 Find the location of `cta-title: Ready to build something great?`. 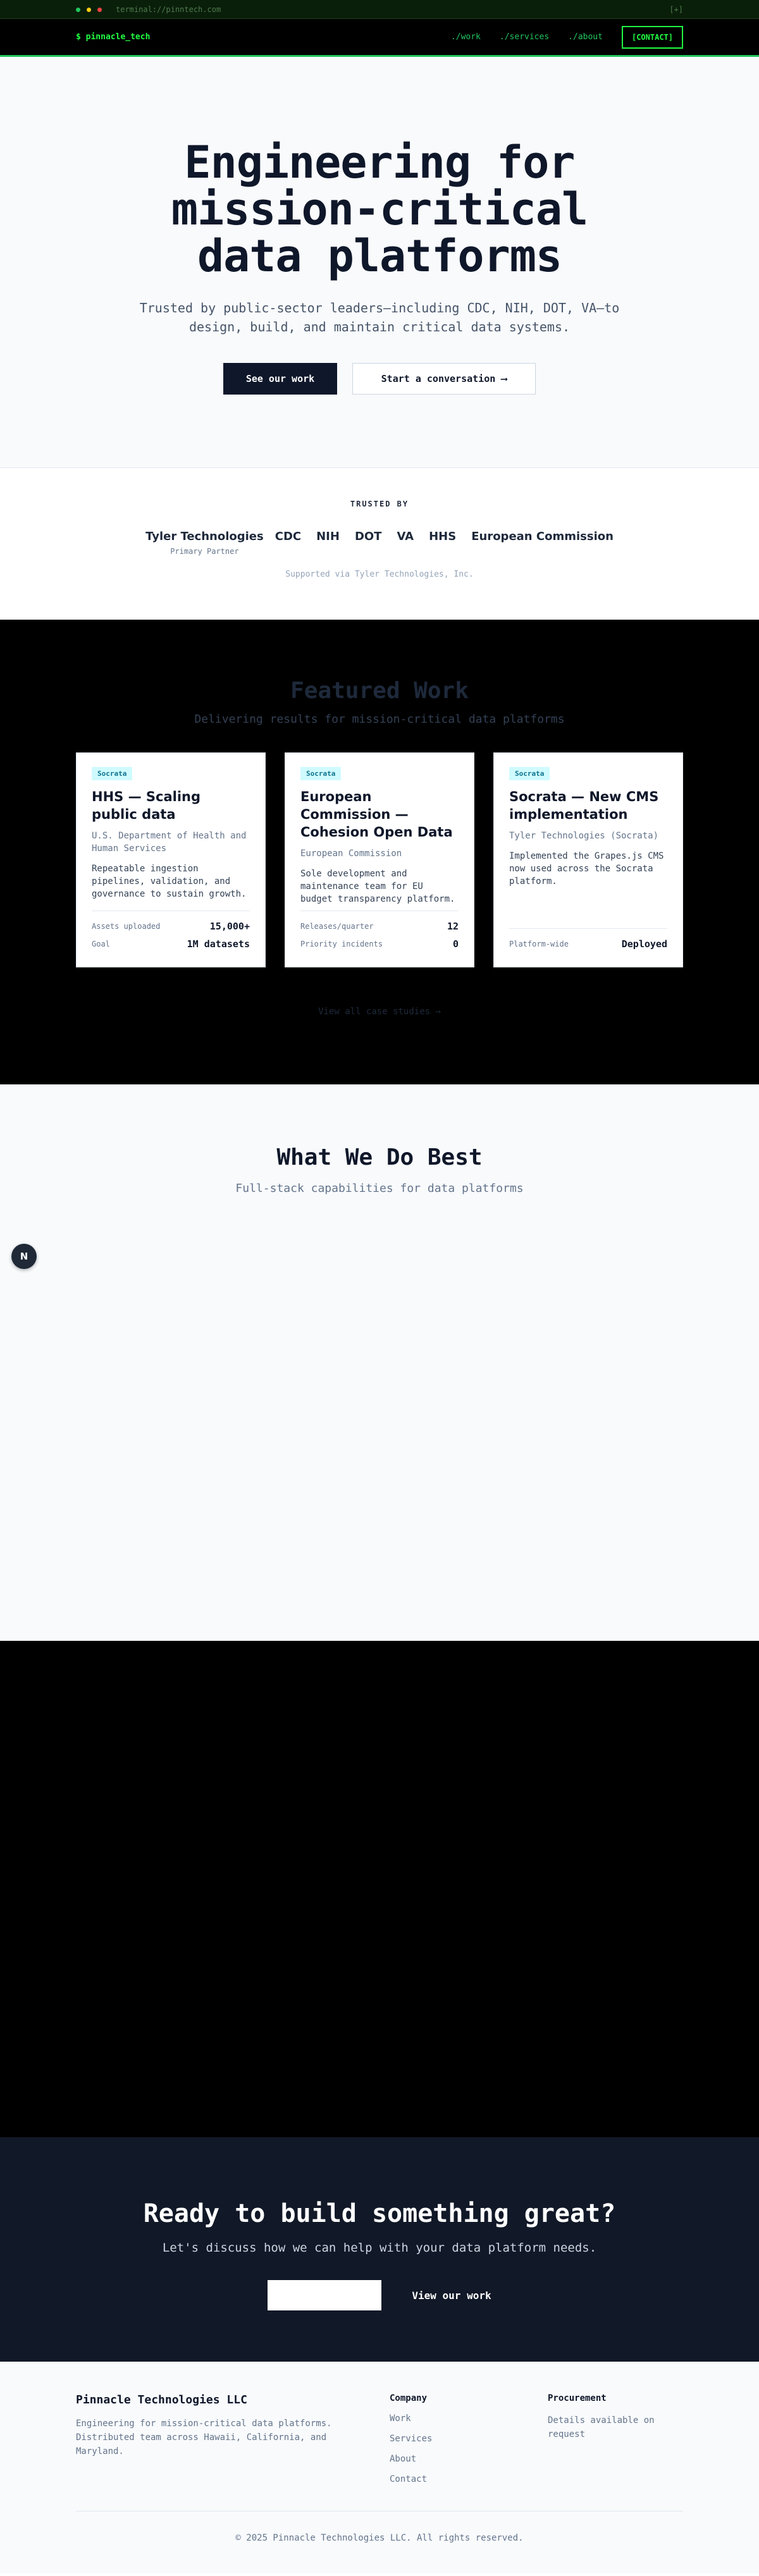

cta-title: Ready to build something great? is located at coordinates (379, 2213).